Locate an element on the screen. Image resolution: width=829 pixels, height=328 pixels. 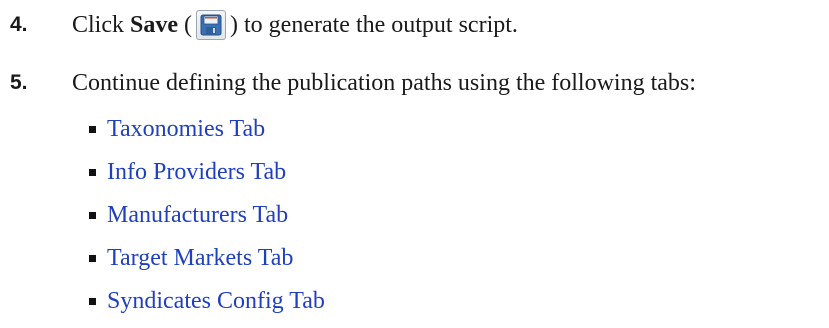
list-item: Info Providers Tab is located at coordinates (414, 172).